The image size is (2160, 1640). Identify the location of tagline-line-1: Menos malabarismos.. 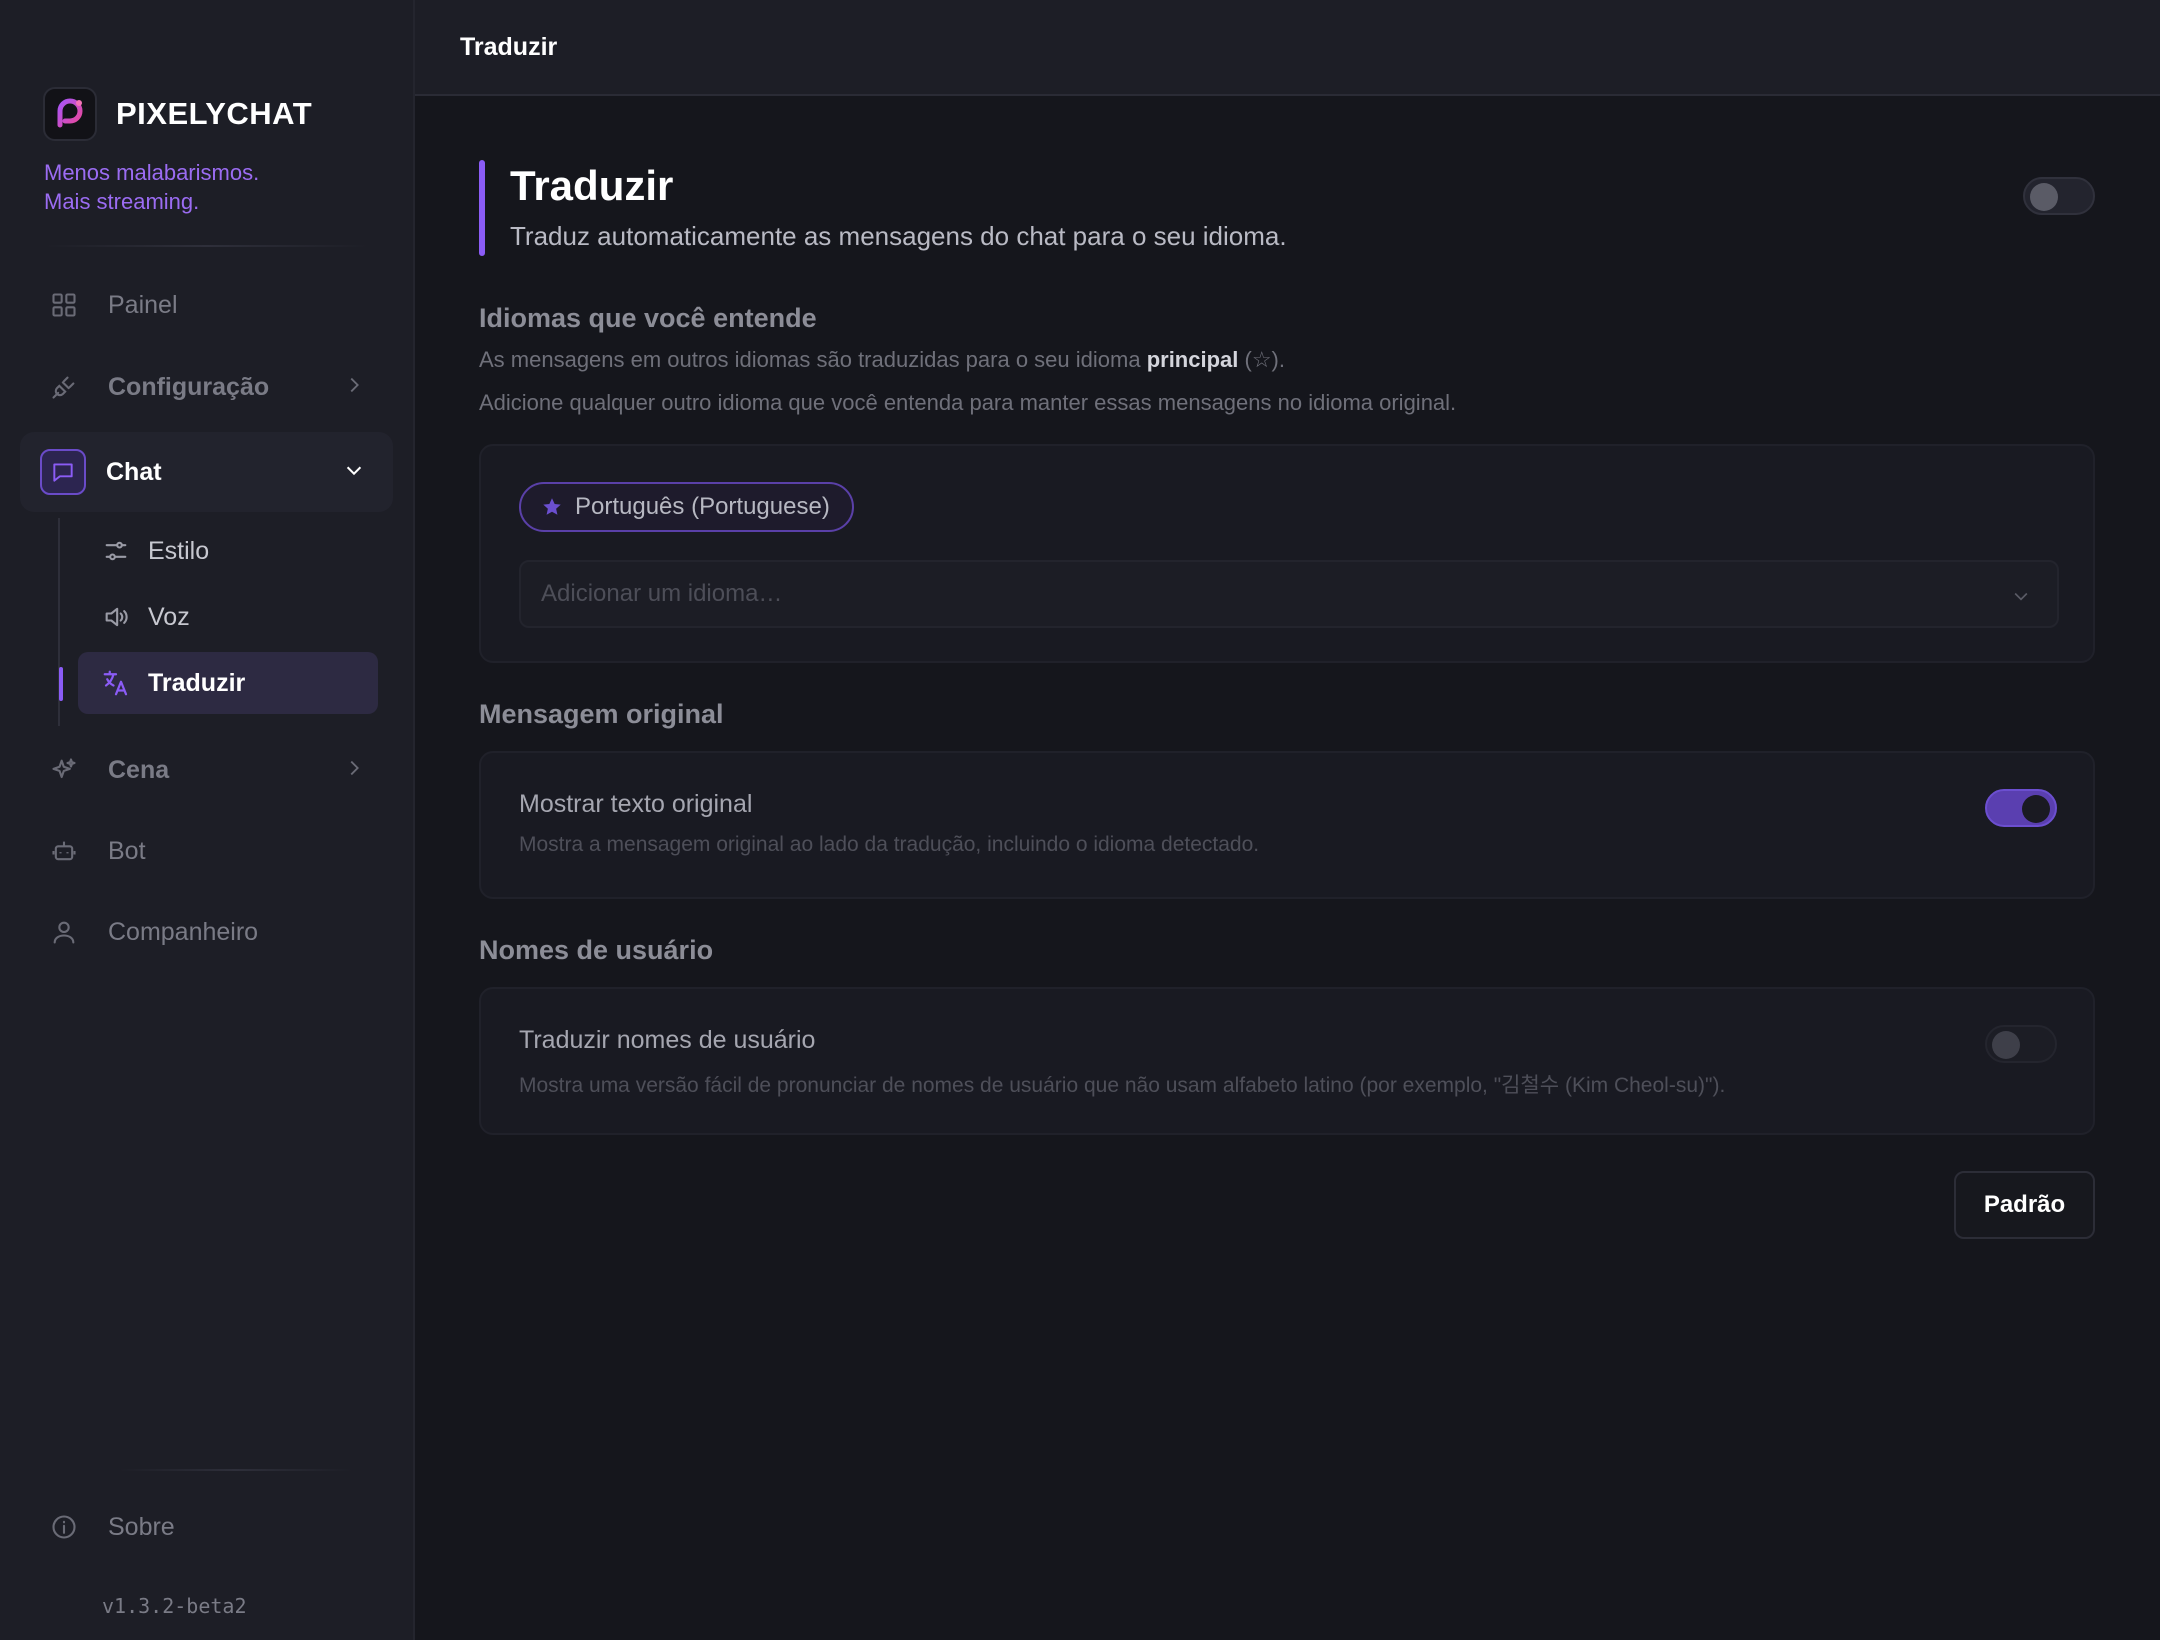
(152, 172).